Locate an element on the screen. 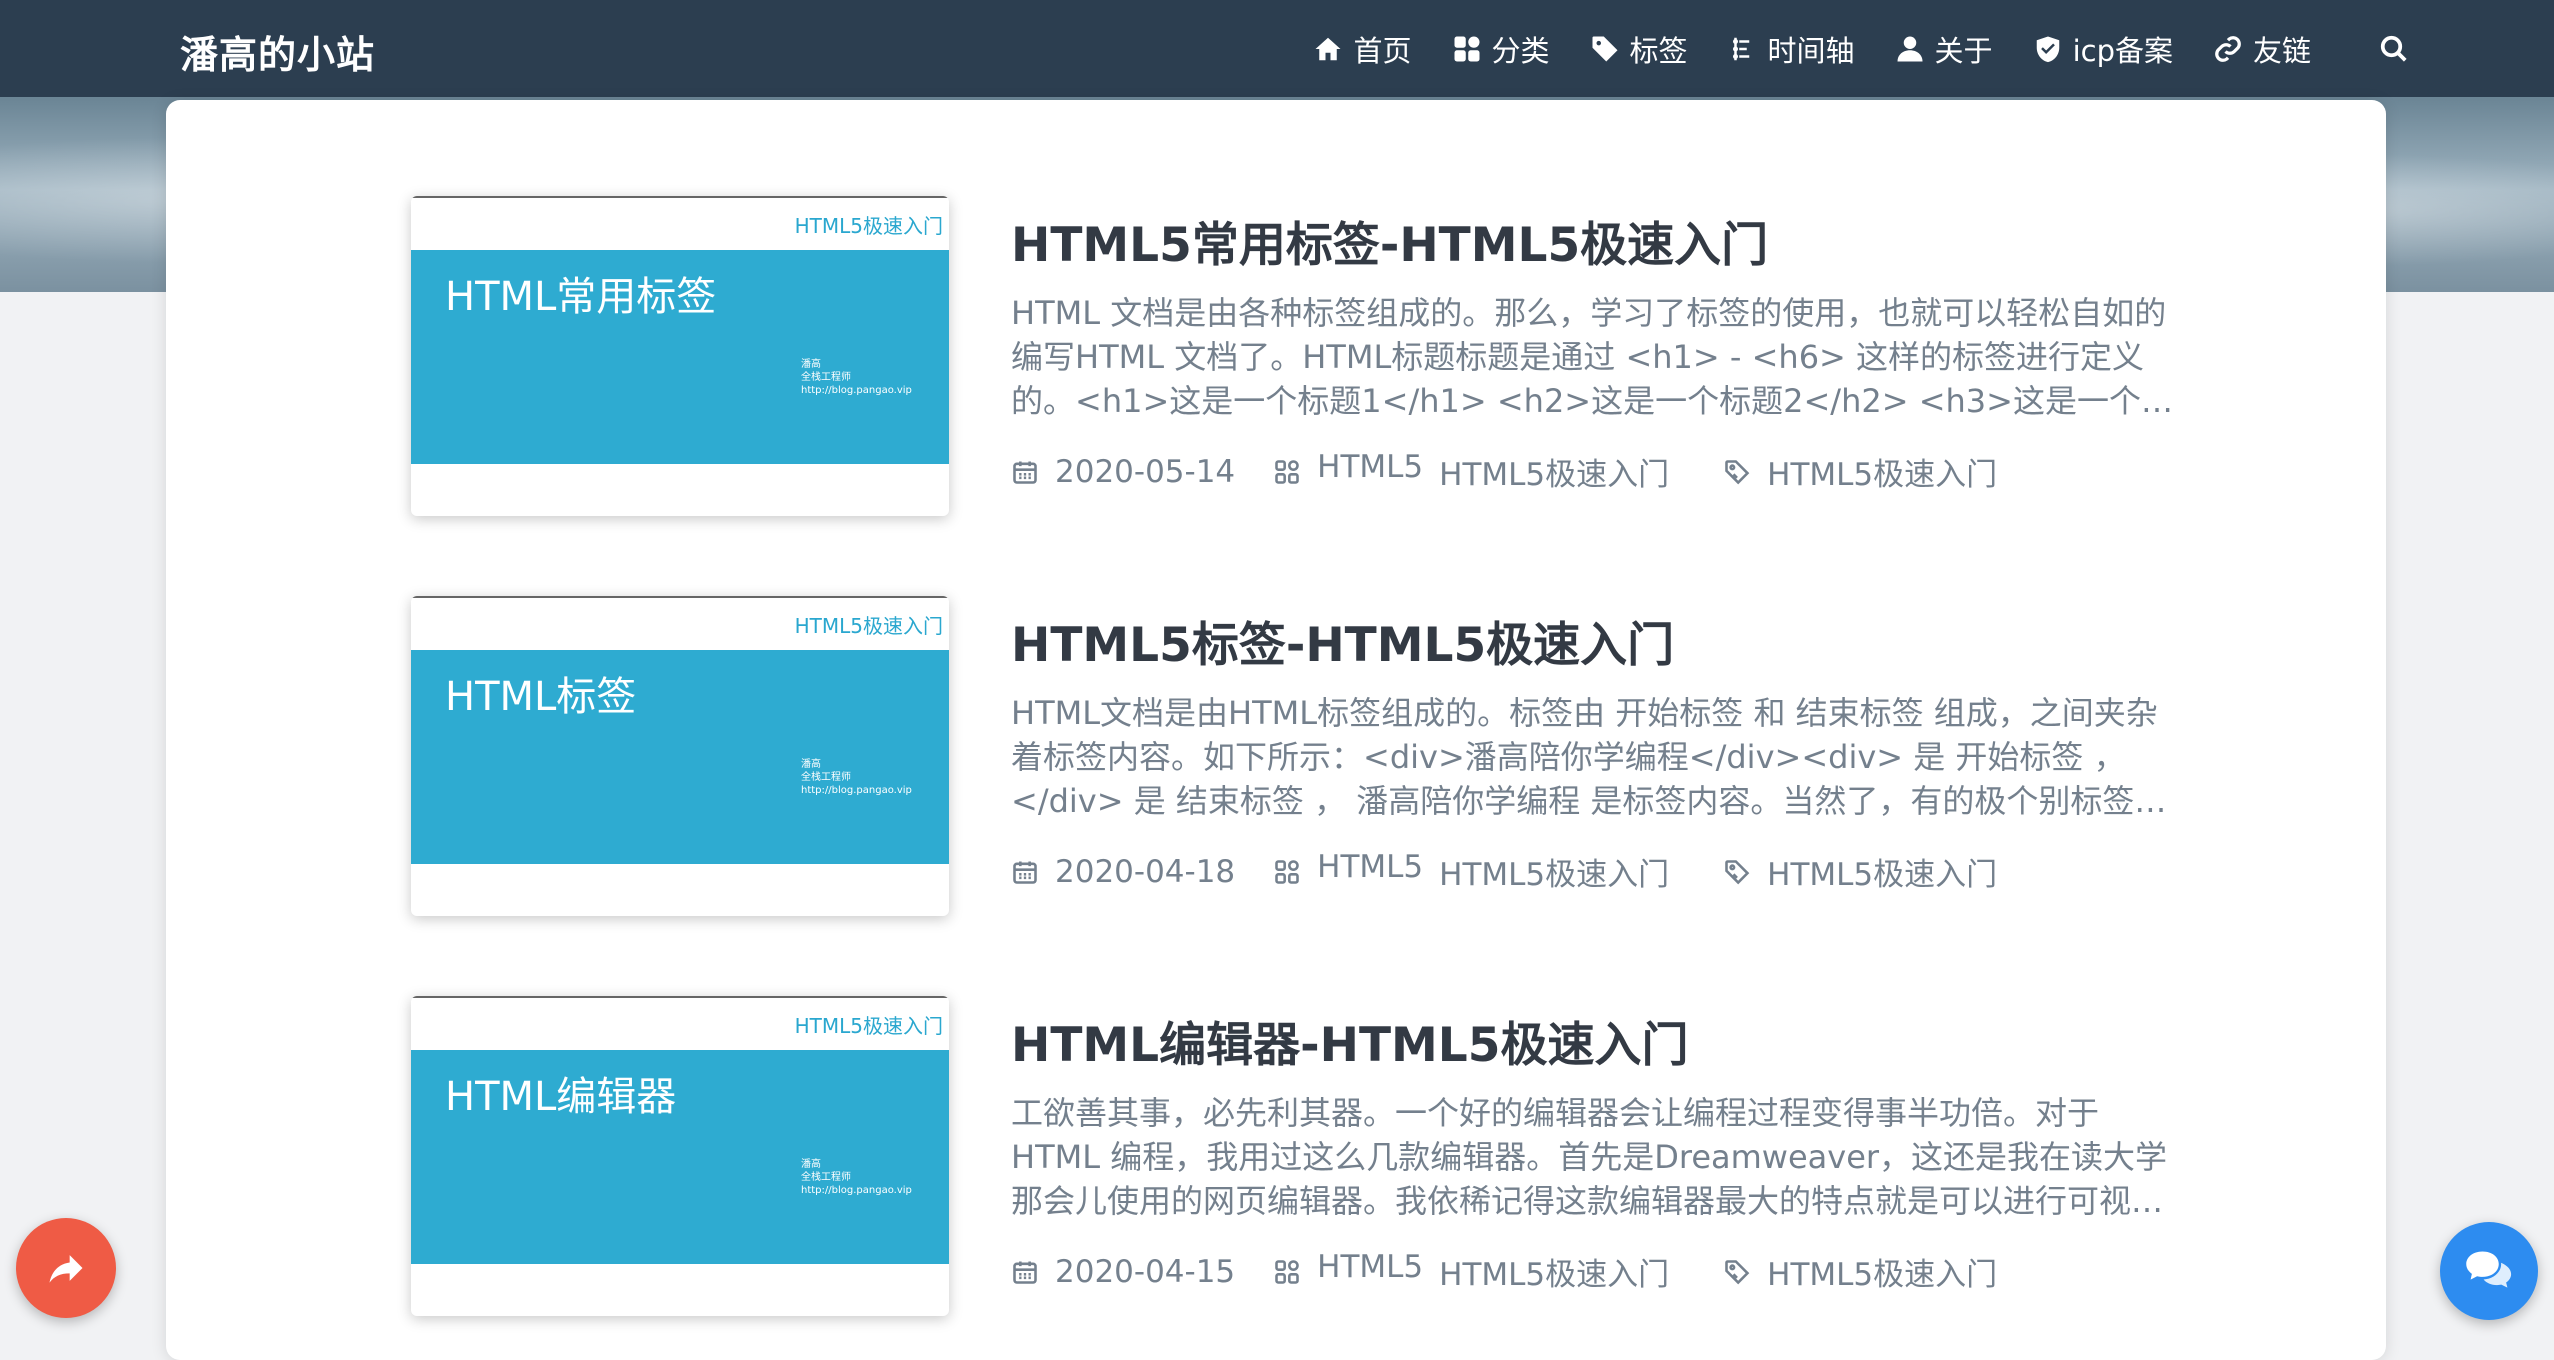 This screenshot has height=1360, width=2554. nav-item-categories: 分类 is located at coordinates (1501, 49).